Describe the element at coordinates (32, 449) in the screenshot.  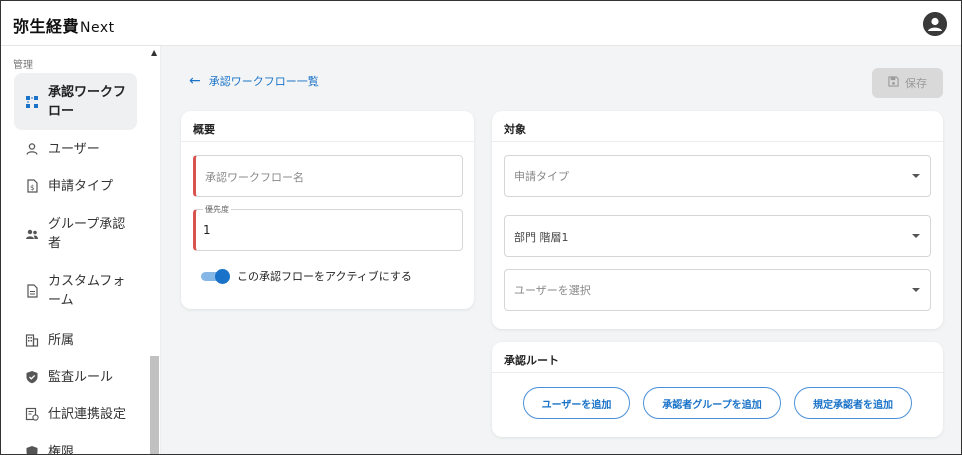
I see `permission-icon` at that location.